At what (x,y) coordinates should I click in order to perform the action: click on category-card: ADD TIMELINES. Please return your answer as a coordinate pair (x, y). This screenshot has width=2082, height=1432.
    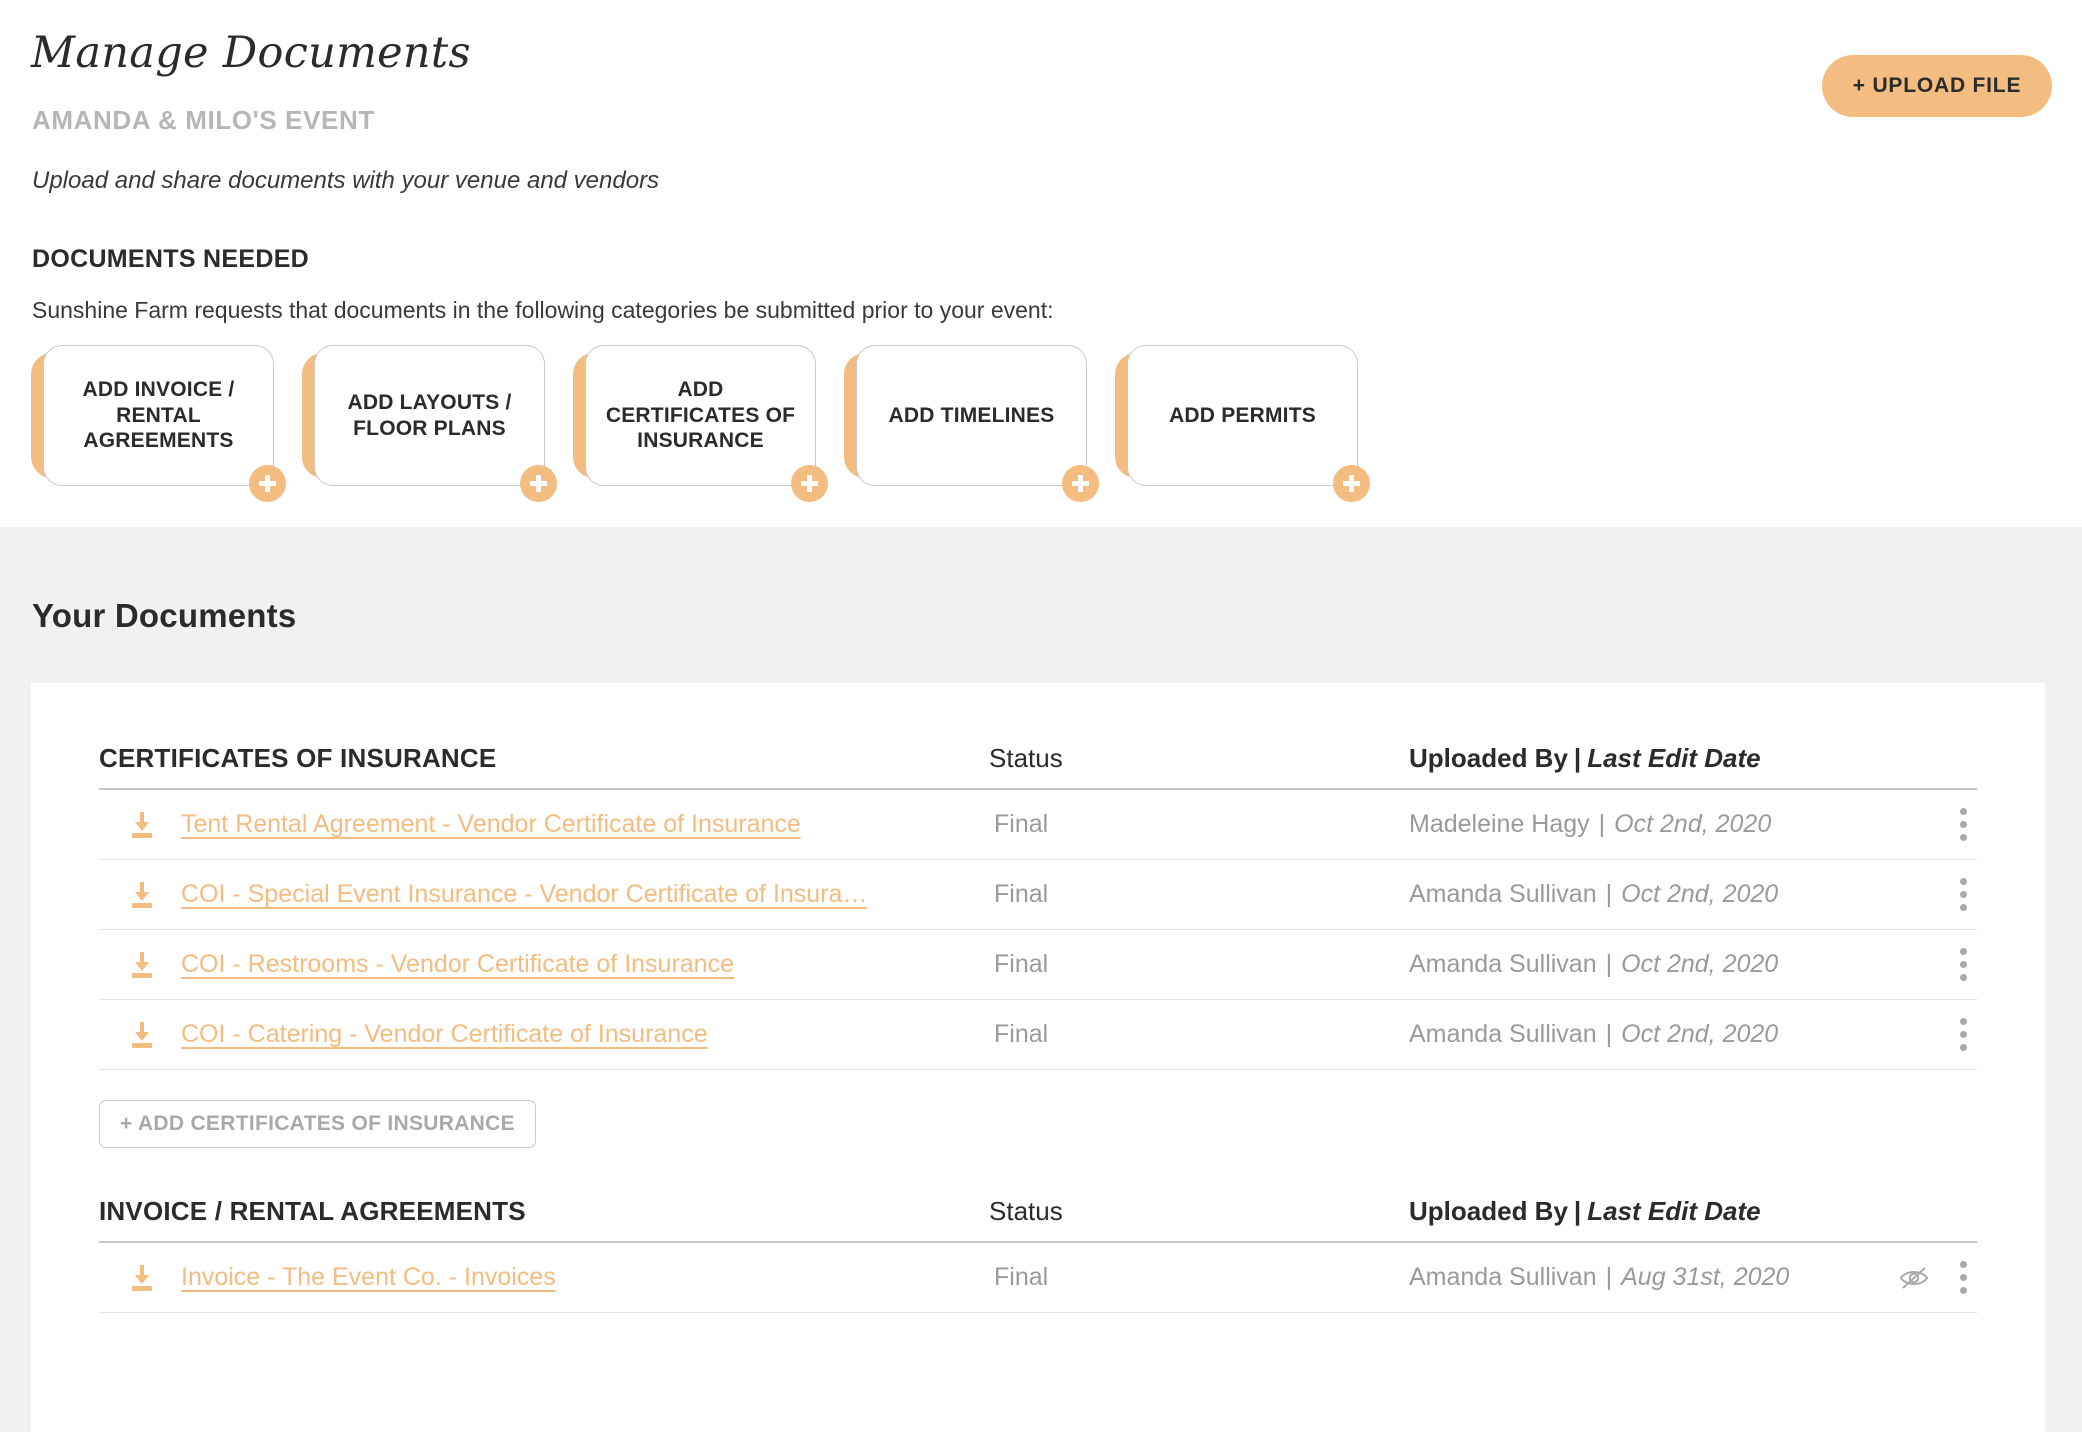
    Looking at the image, I should click on (971, 423).